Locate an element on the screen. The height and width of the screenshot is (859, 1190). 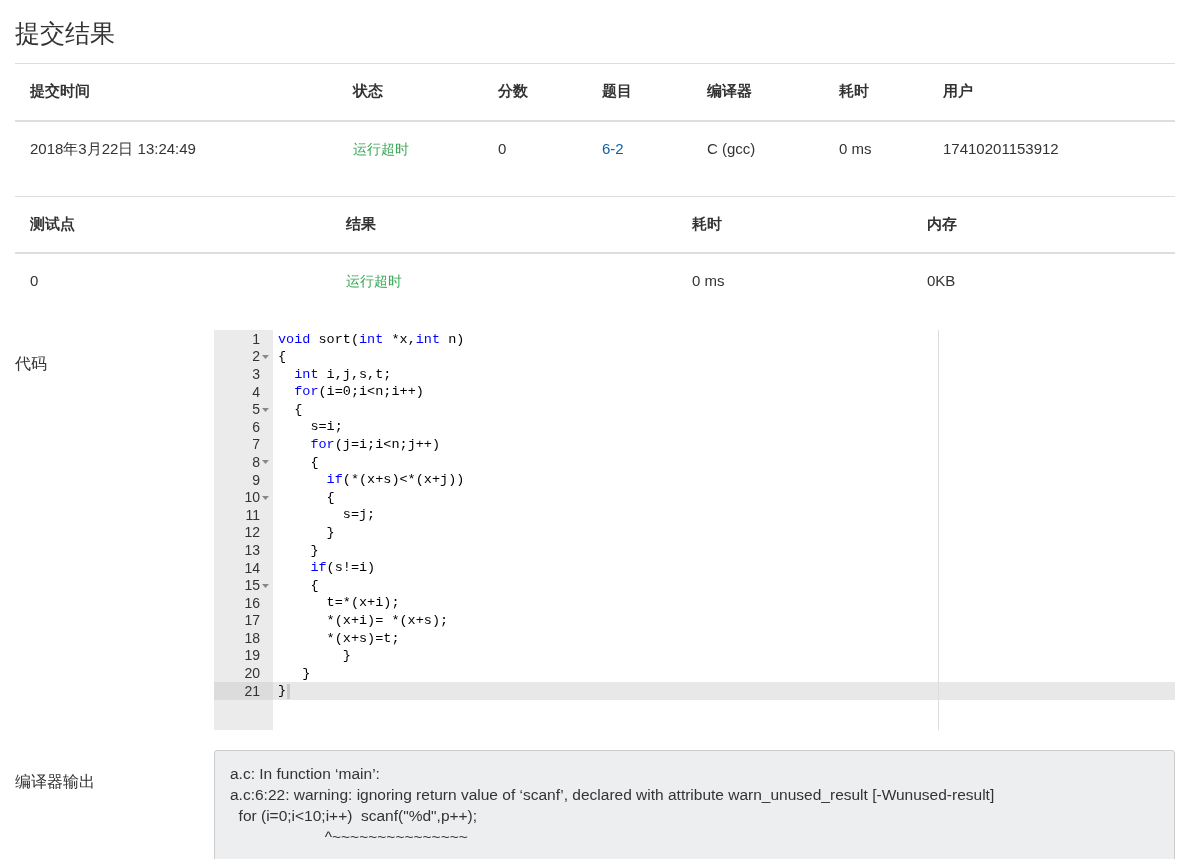
line-number: 8 is located at coordinates (256, 462).